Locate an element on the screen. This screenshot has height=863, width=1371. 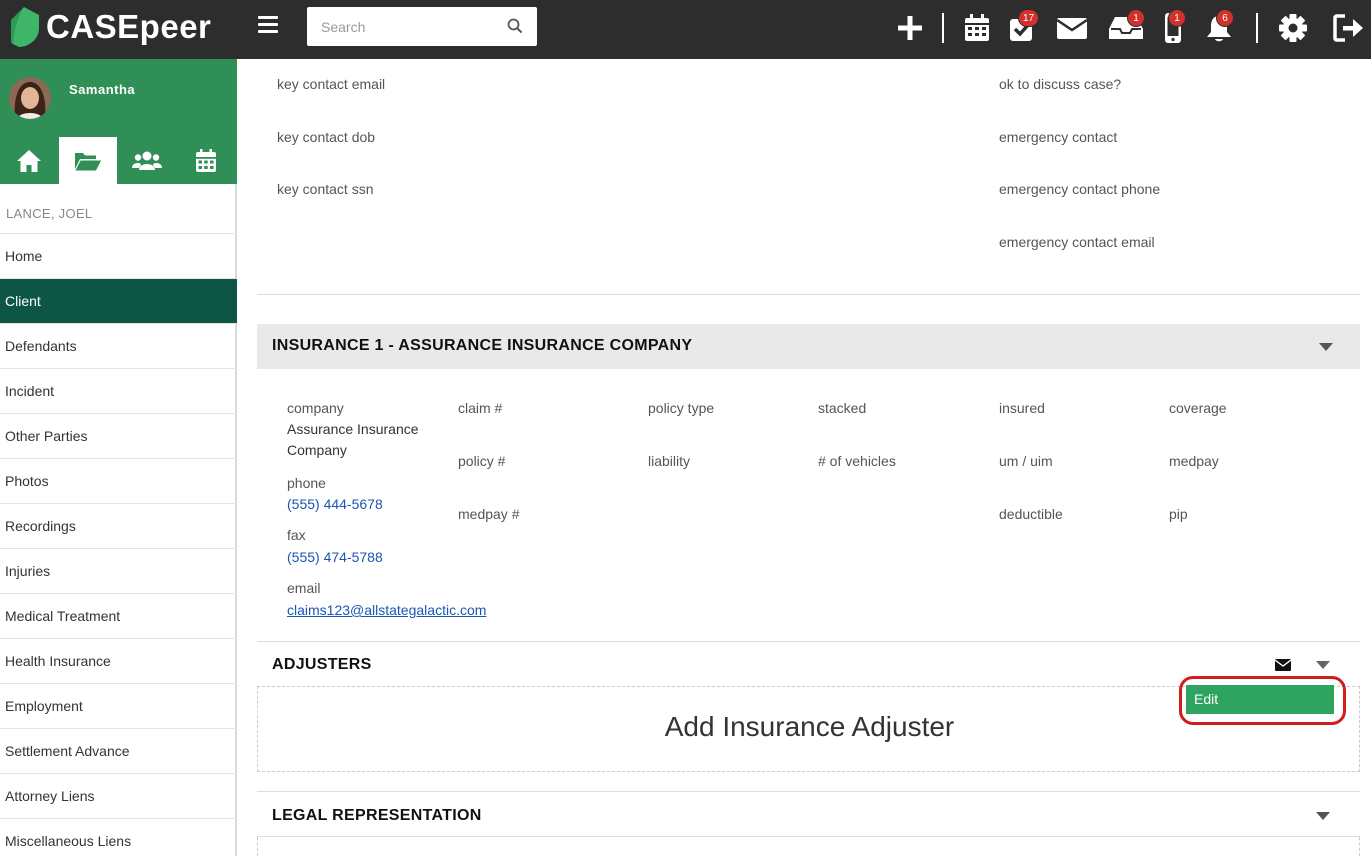
case-name: LANCE, JOEL is located at coordinates (49, 213).